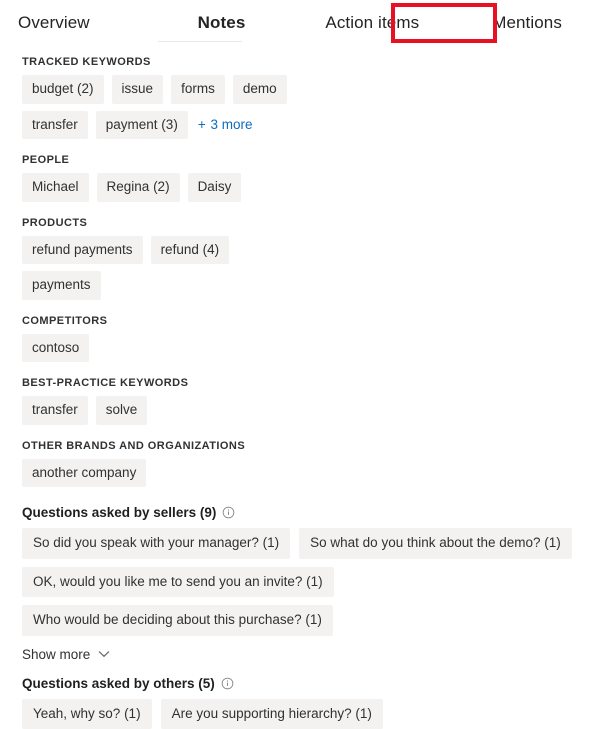 This screenshot has width=600, height=729. I want to click on question-chip: So what do you think about the demo? (1), so click(435, 543).